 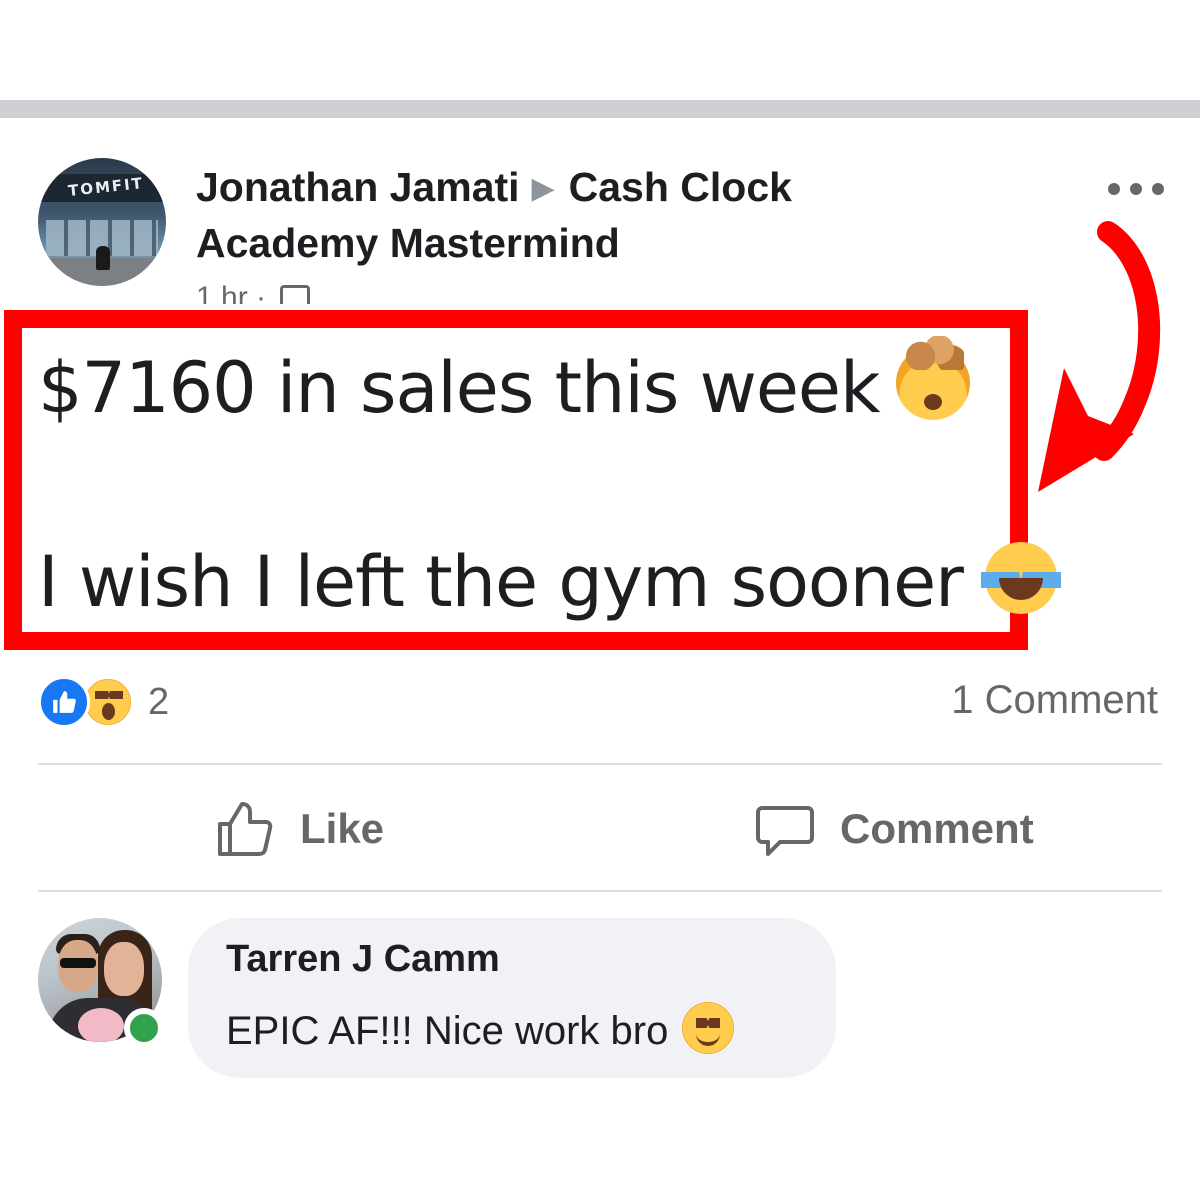 I want to click on post-timestamp: 1 hr ·, so click(x=231, y=292).